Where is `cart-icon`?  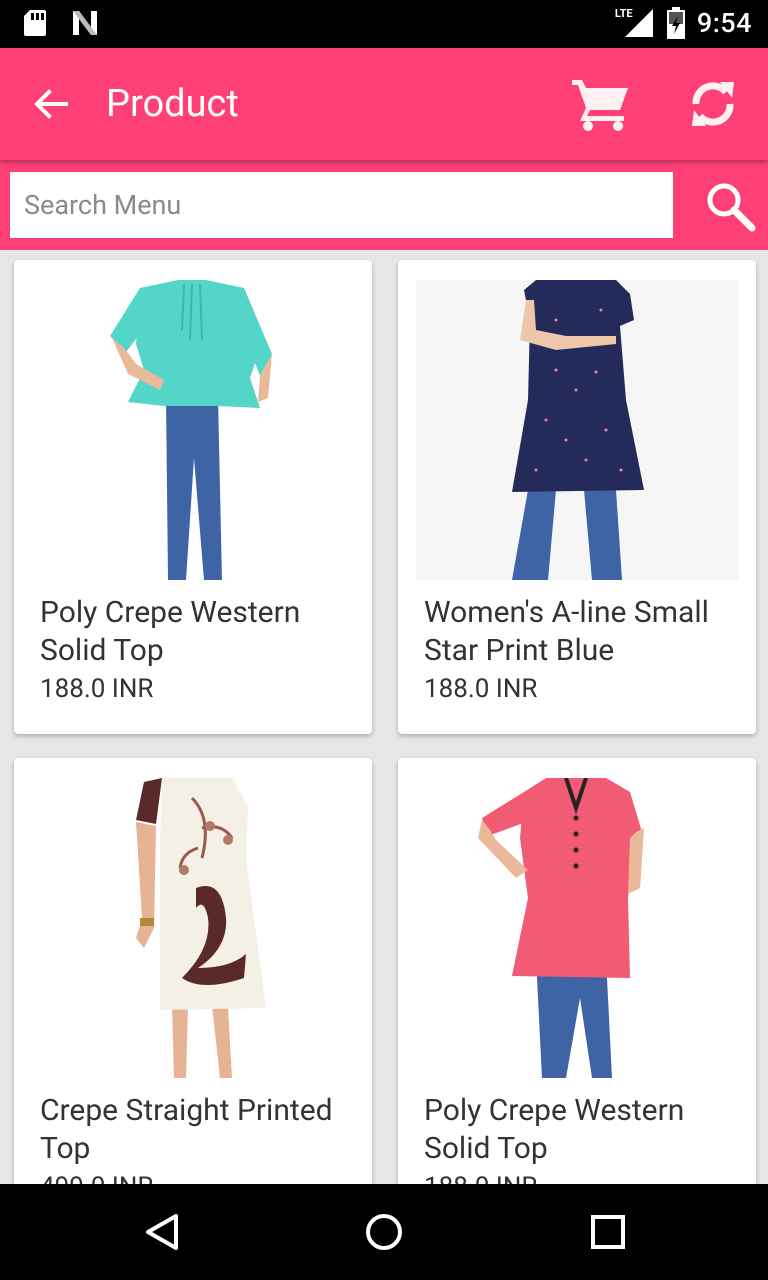
cart-icon is located at coordinates (600, 104).